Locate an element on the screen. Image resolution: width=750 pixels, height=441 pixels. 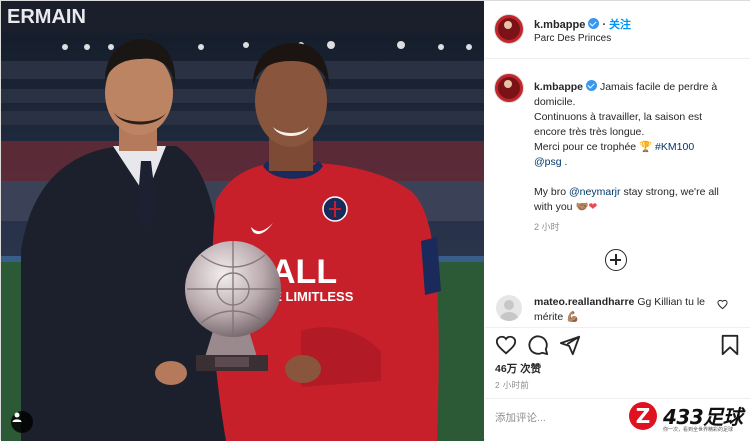
heart-icon is located at coordinates (506, 345).